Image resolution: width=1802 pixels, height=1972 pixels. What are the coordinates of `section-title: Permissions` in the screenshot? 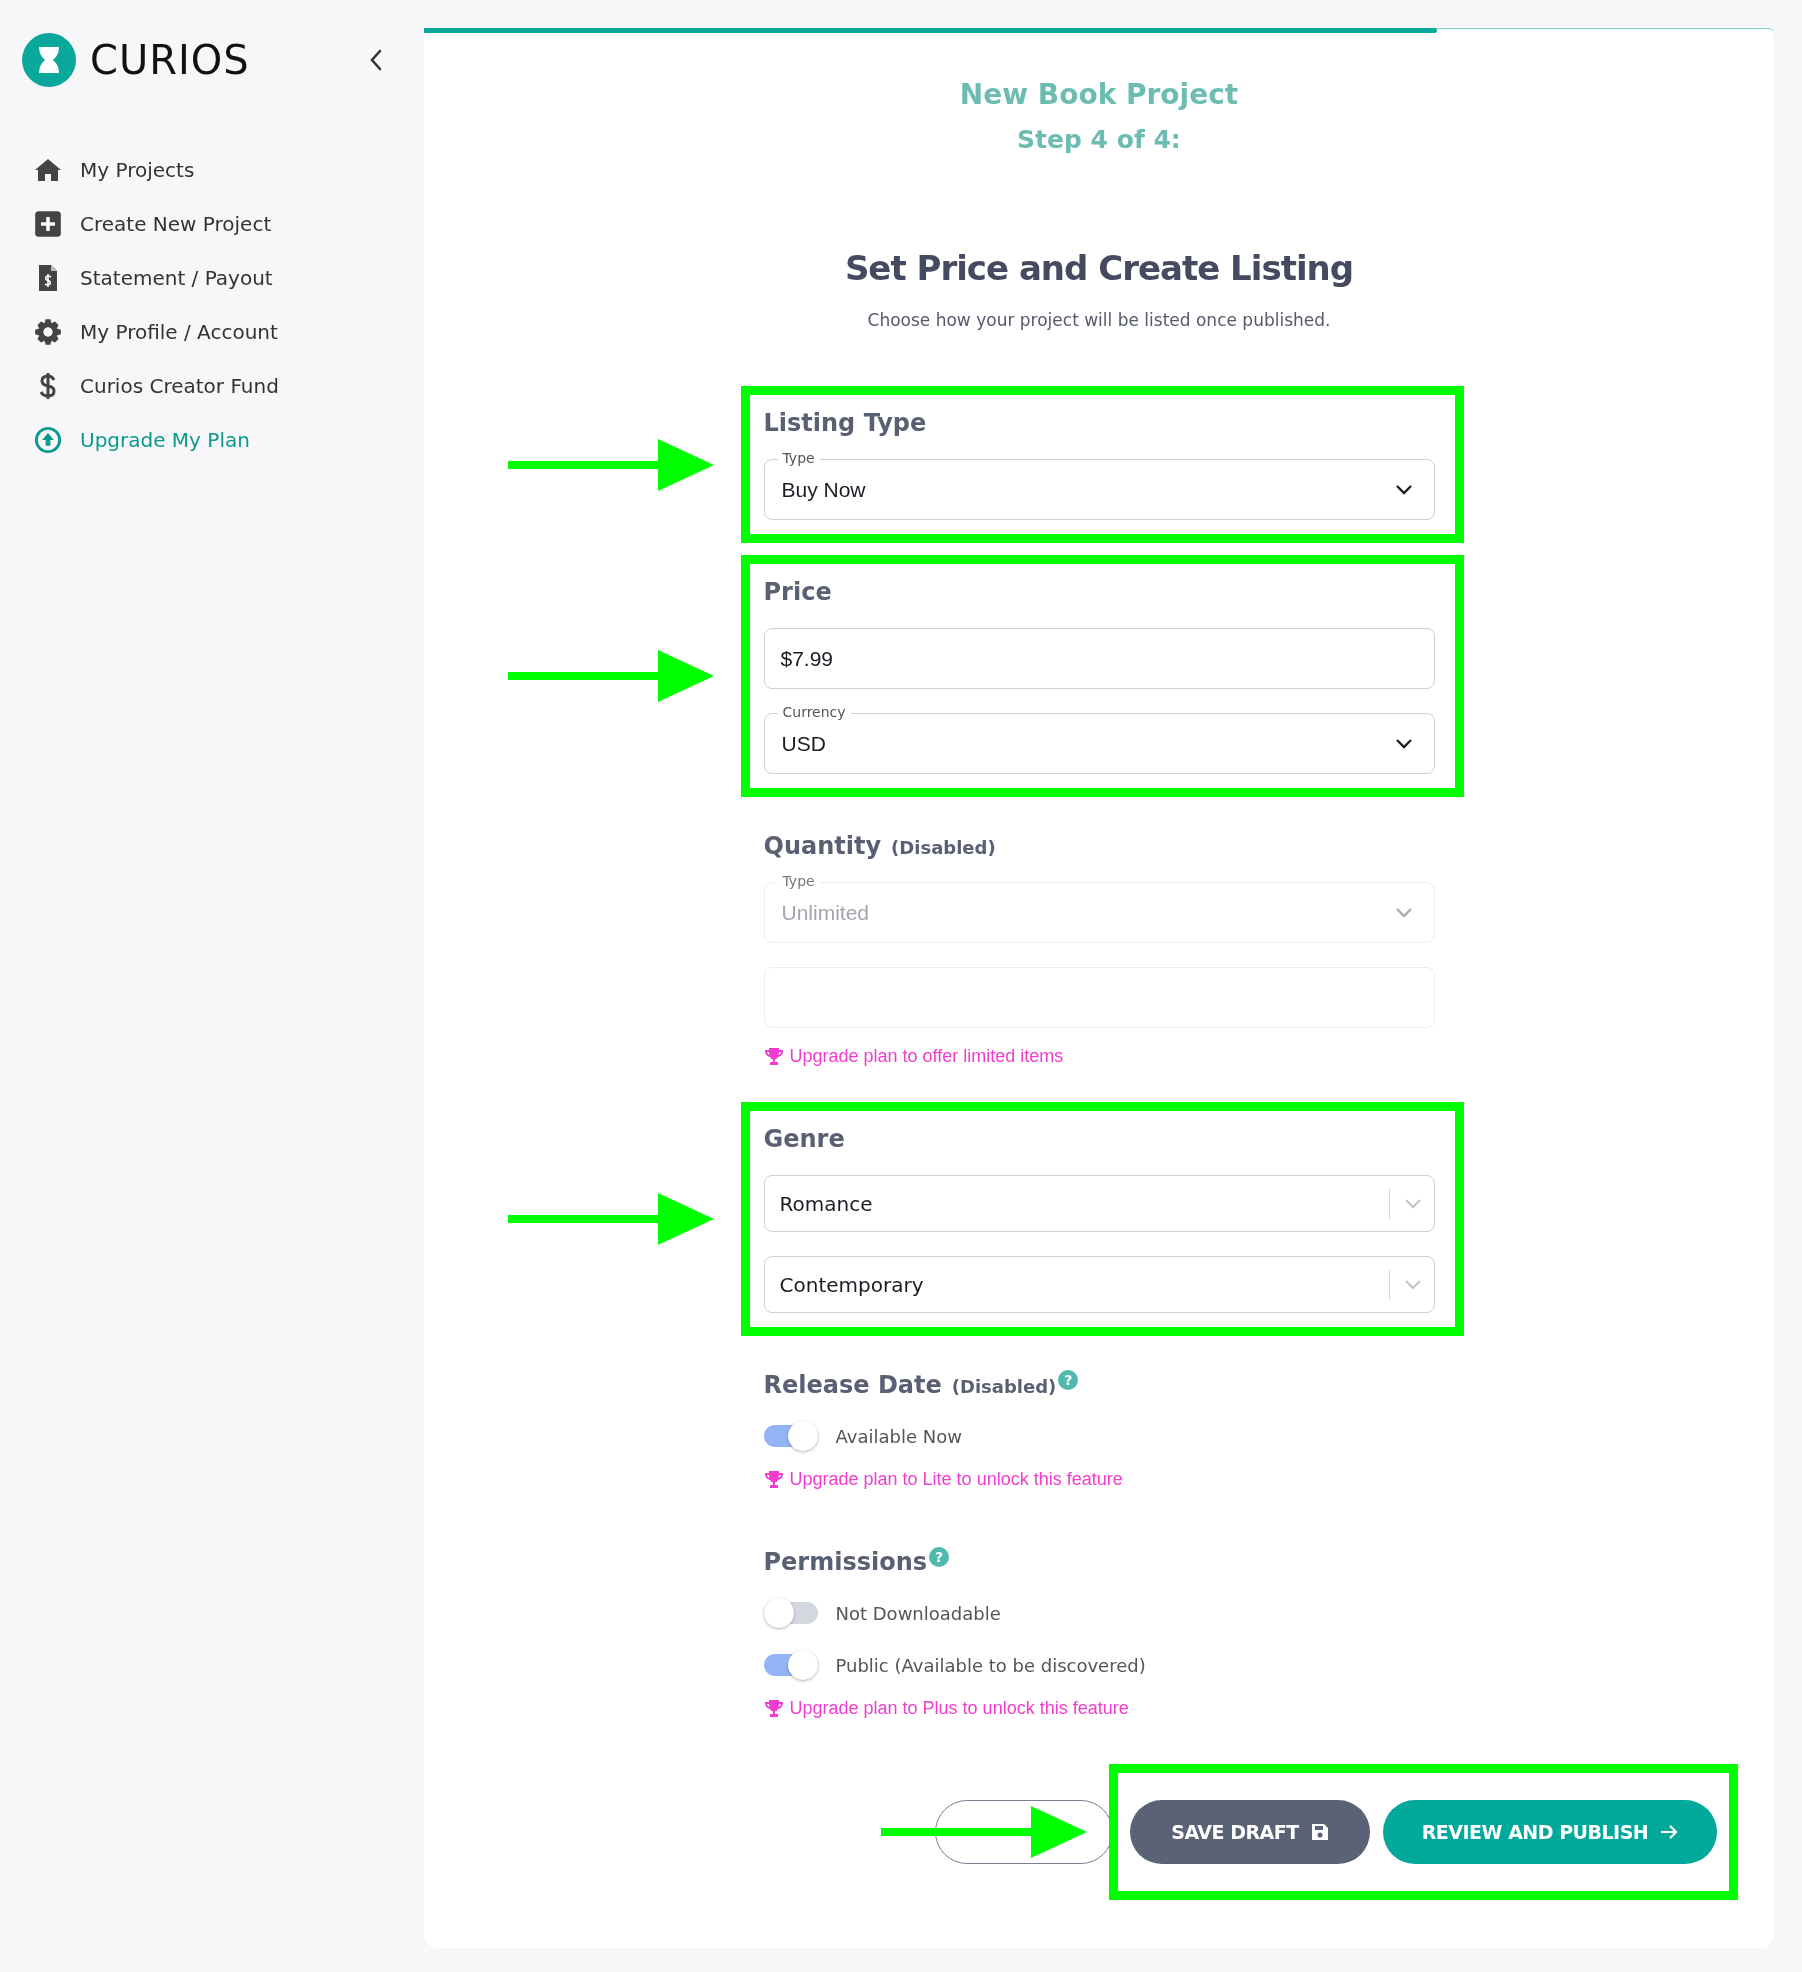 It's located at (845, 1562).